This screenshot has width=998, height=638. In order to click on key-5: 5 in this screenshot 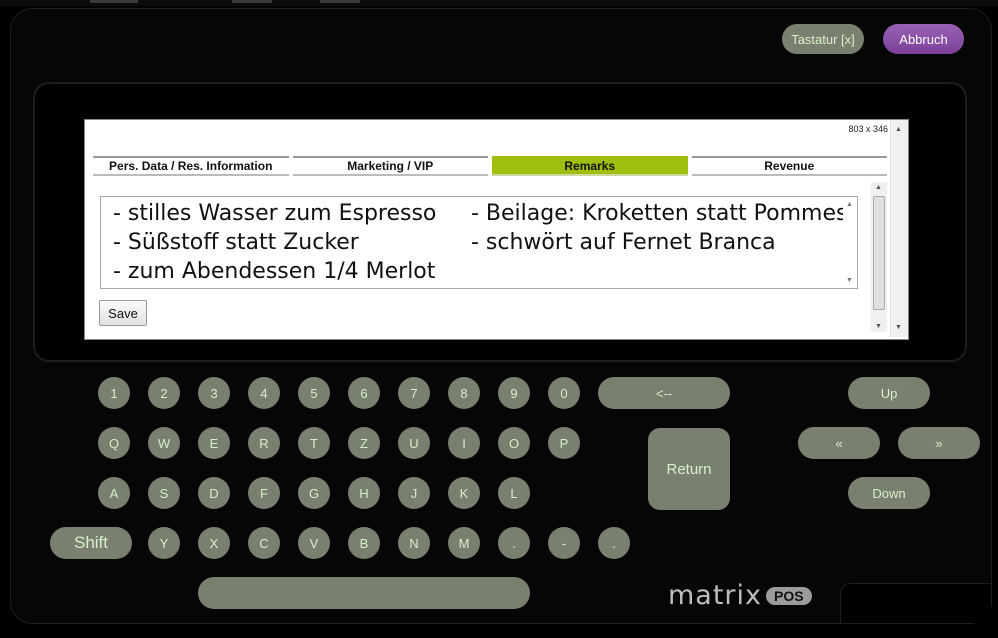, I will do `click(314, 393)`.